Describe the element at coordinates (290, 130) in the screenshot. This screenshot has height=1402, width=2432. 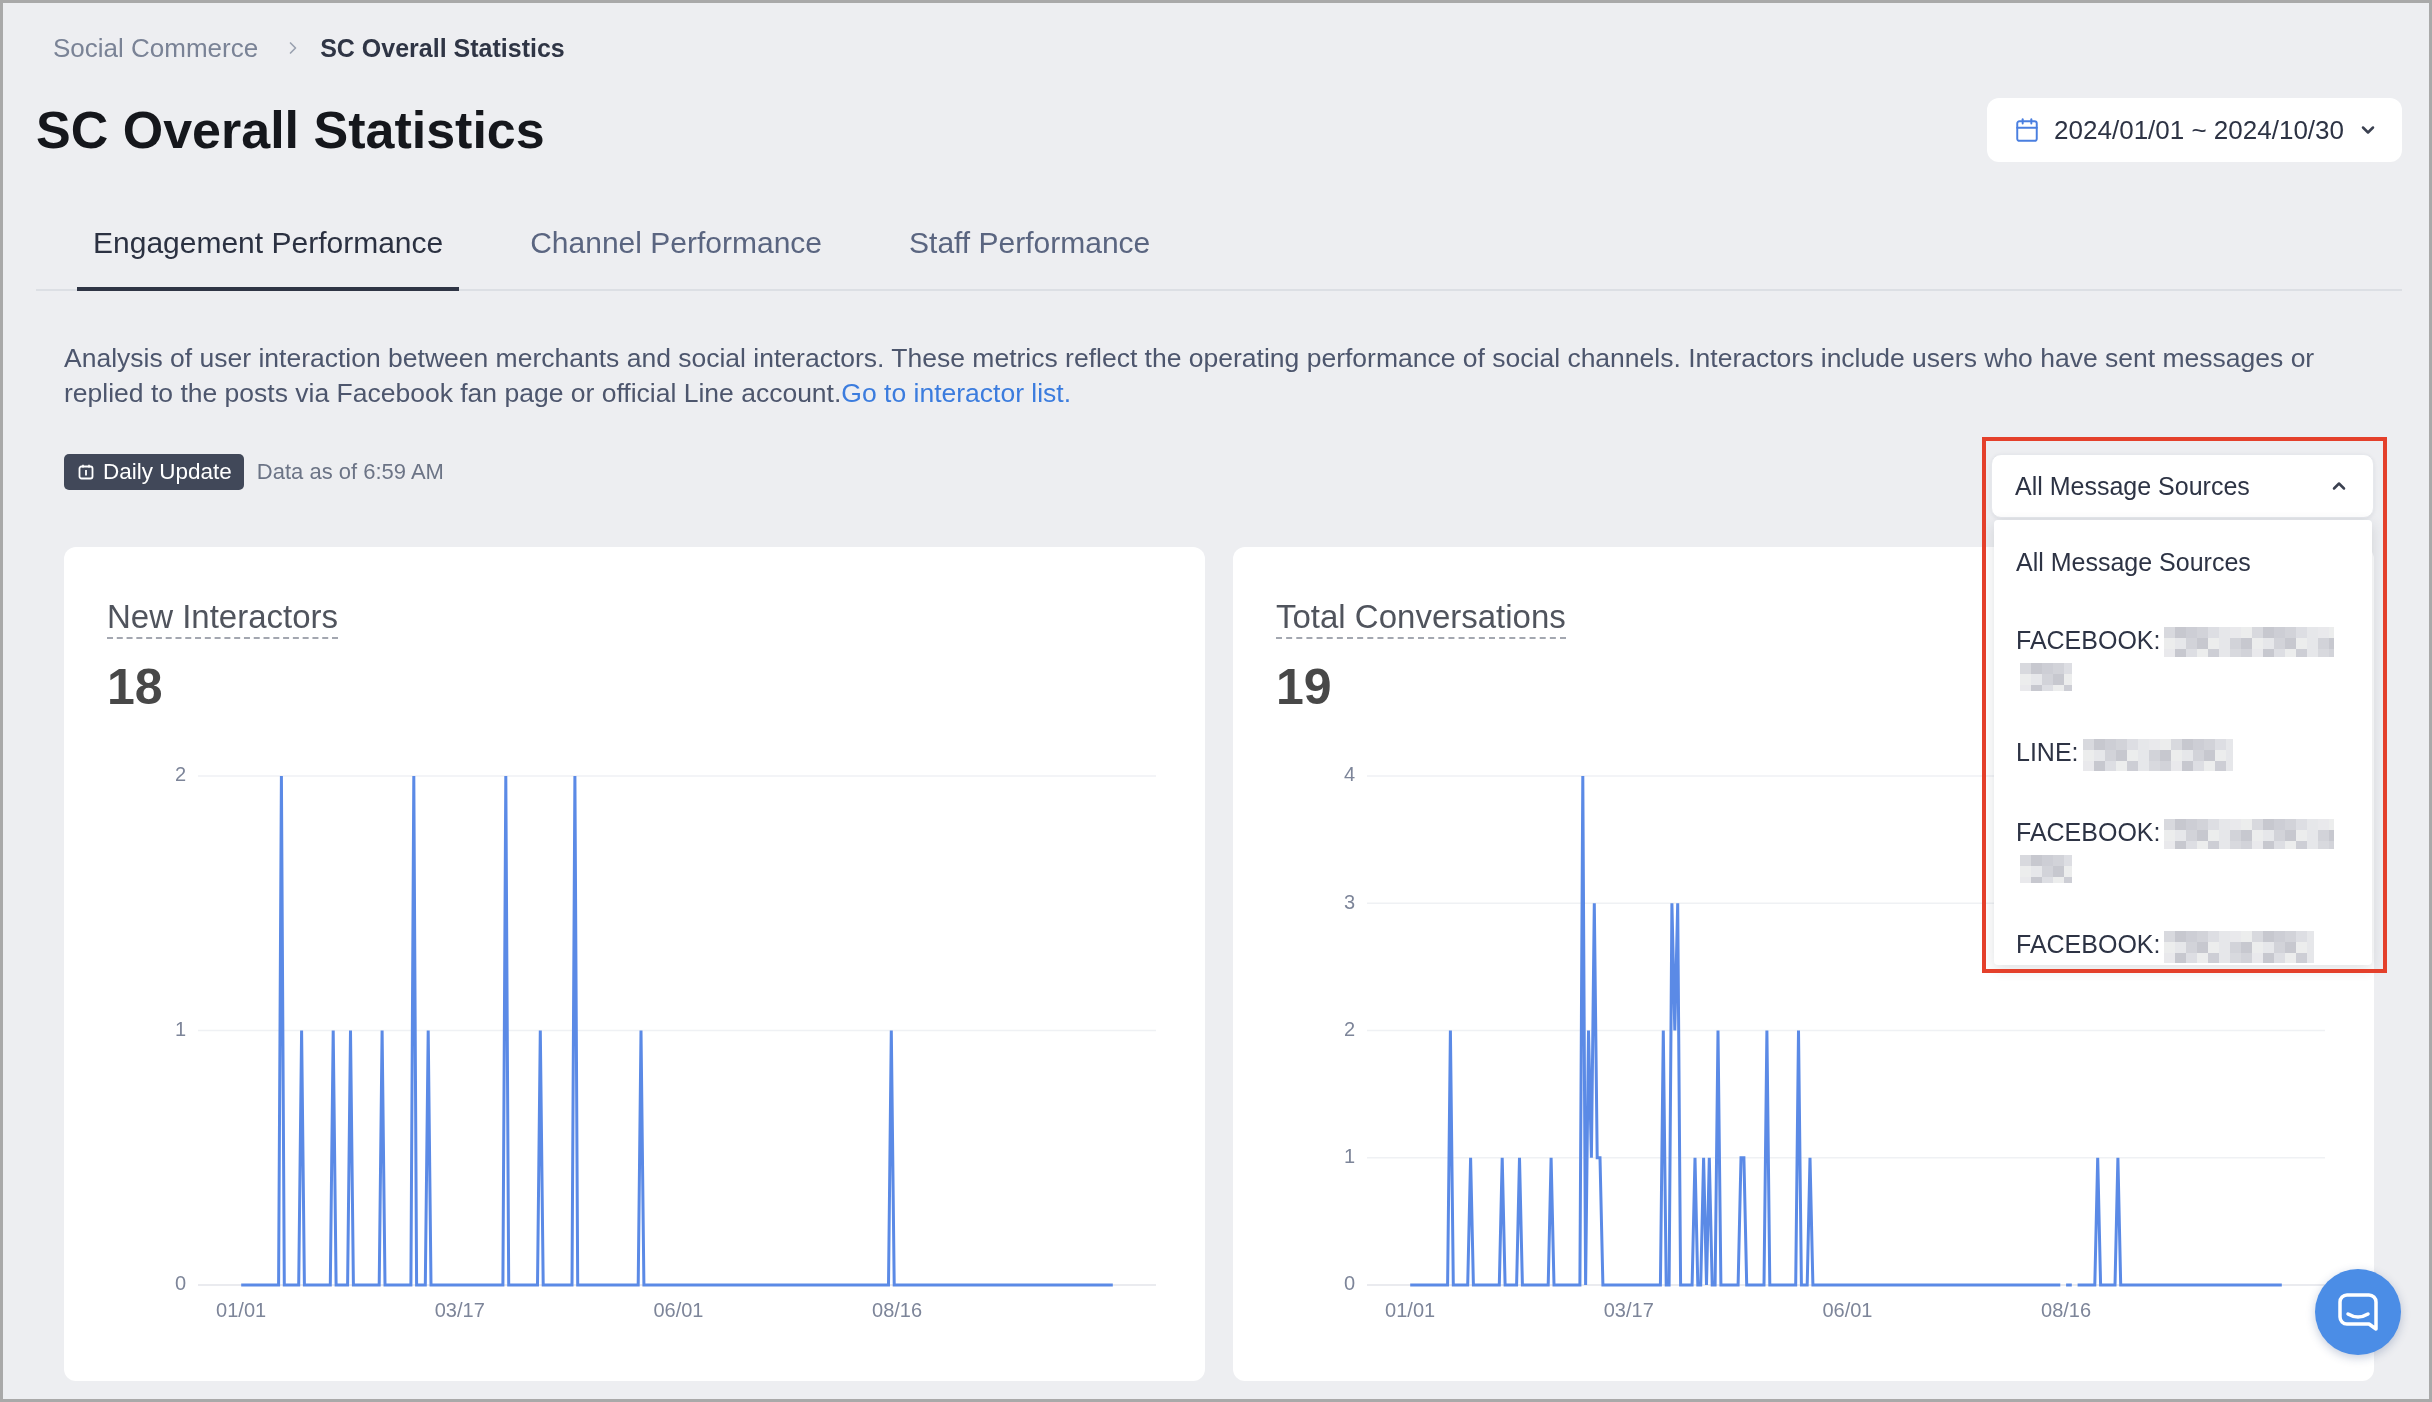
I see `page-title: SC Overall Statistics` at that location.